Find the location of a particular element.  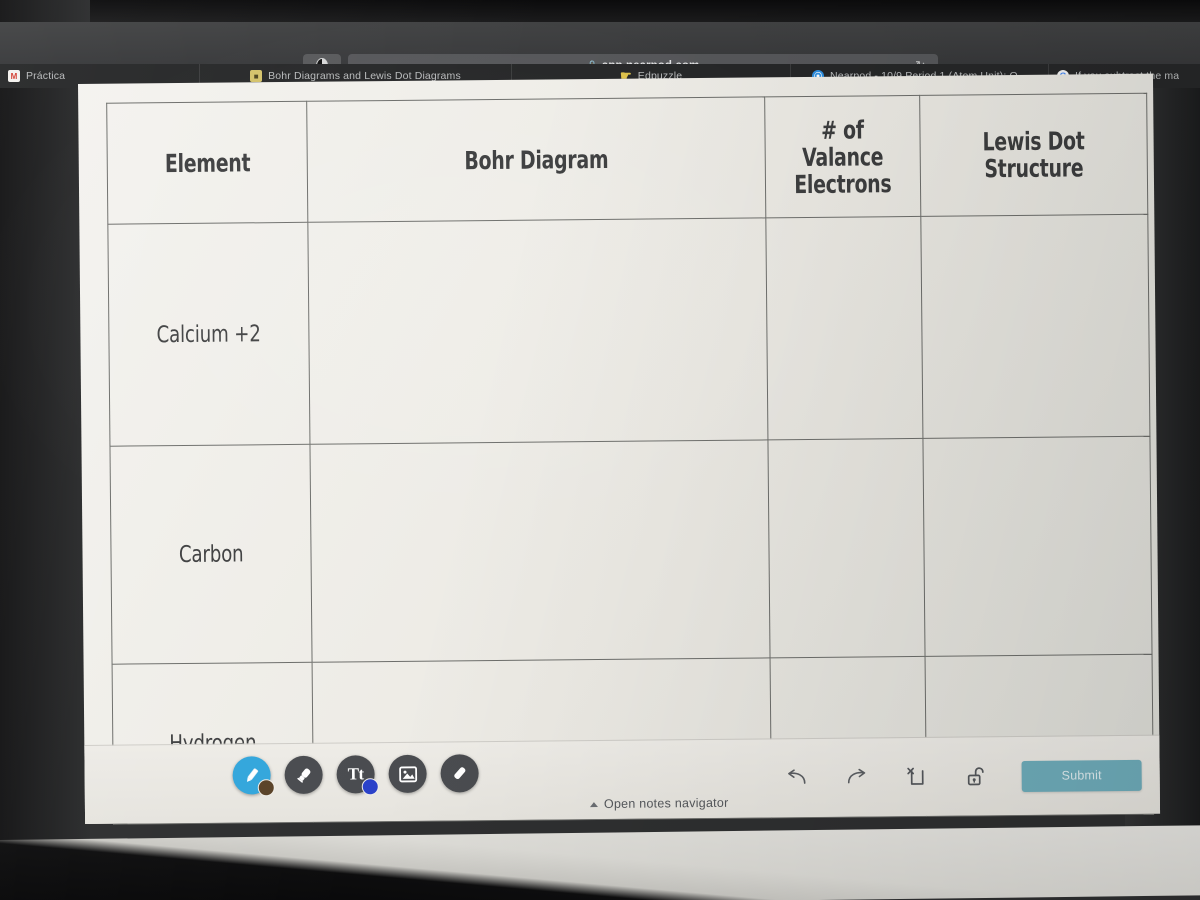

toolbar-right-controls: Submit is located at coordinates (961, 776).